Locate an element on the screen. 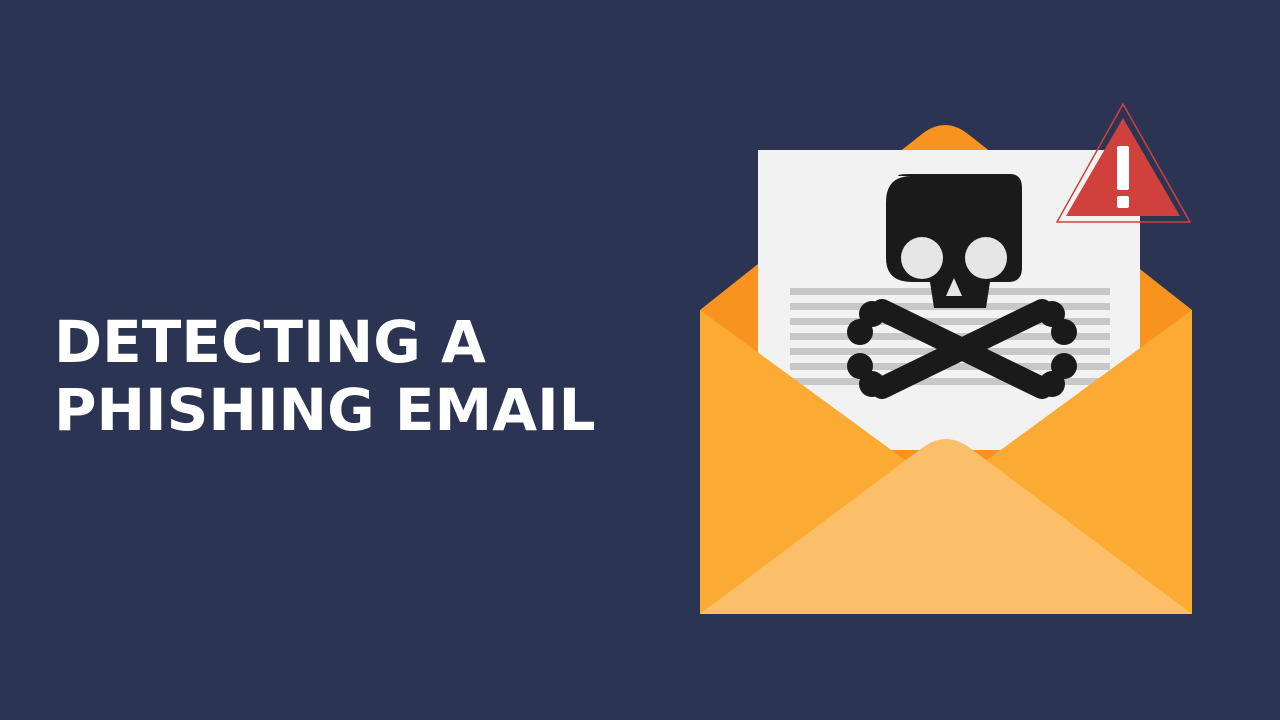 The height and width of the screenshot is (720, 1280). title-line-2: PHISHING EMAIL is located at coordinates (325, 410).